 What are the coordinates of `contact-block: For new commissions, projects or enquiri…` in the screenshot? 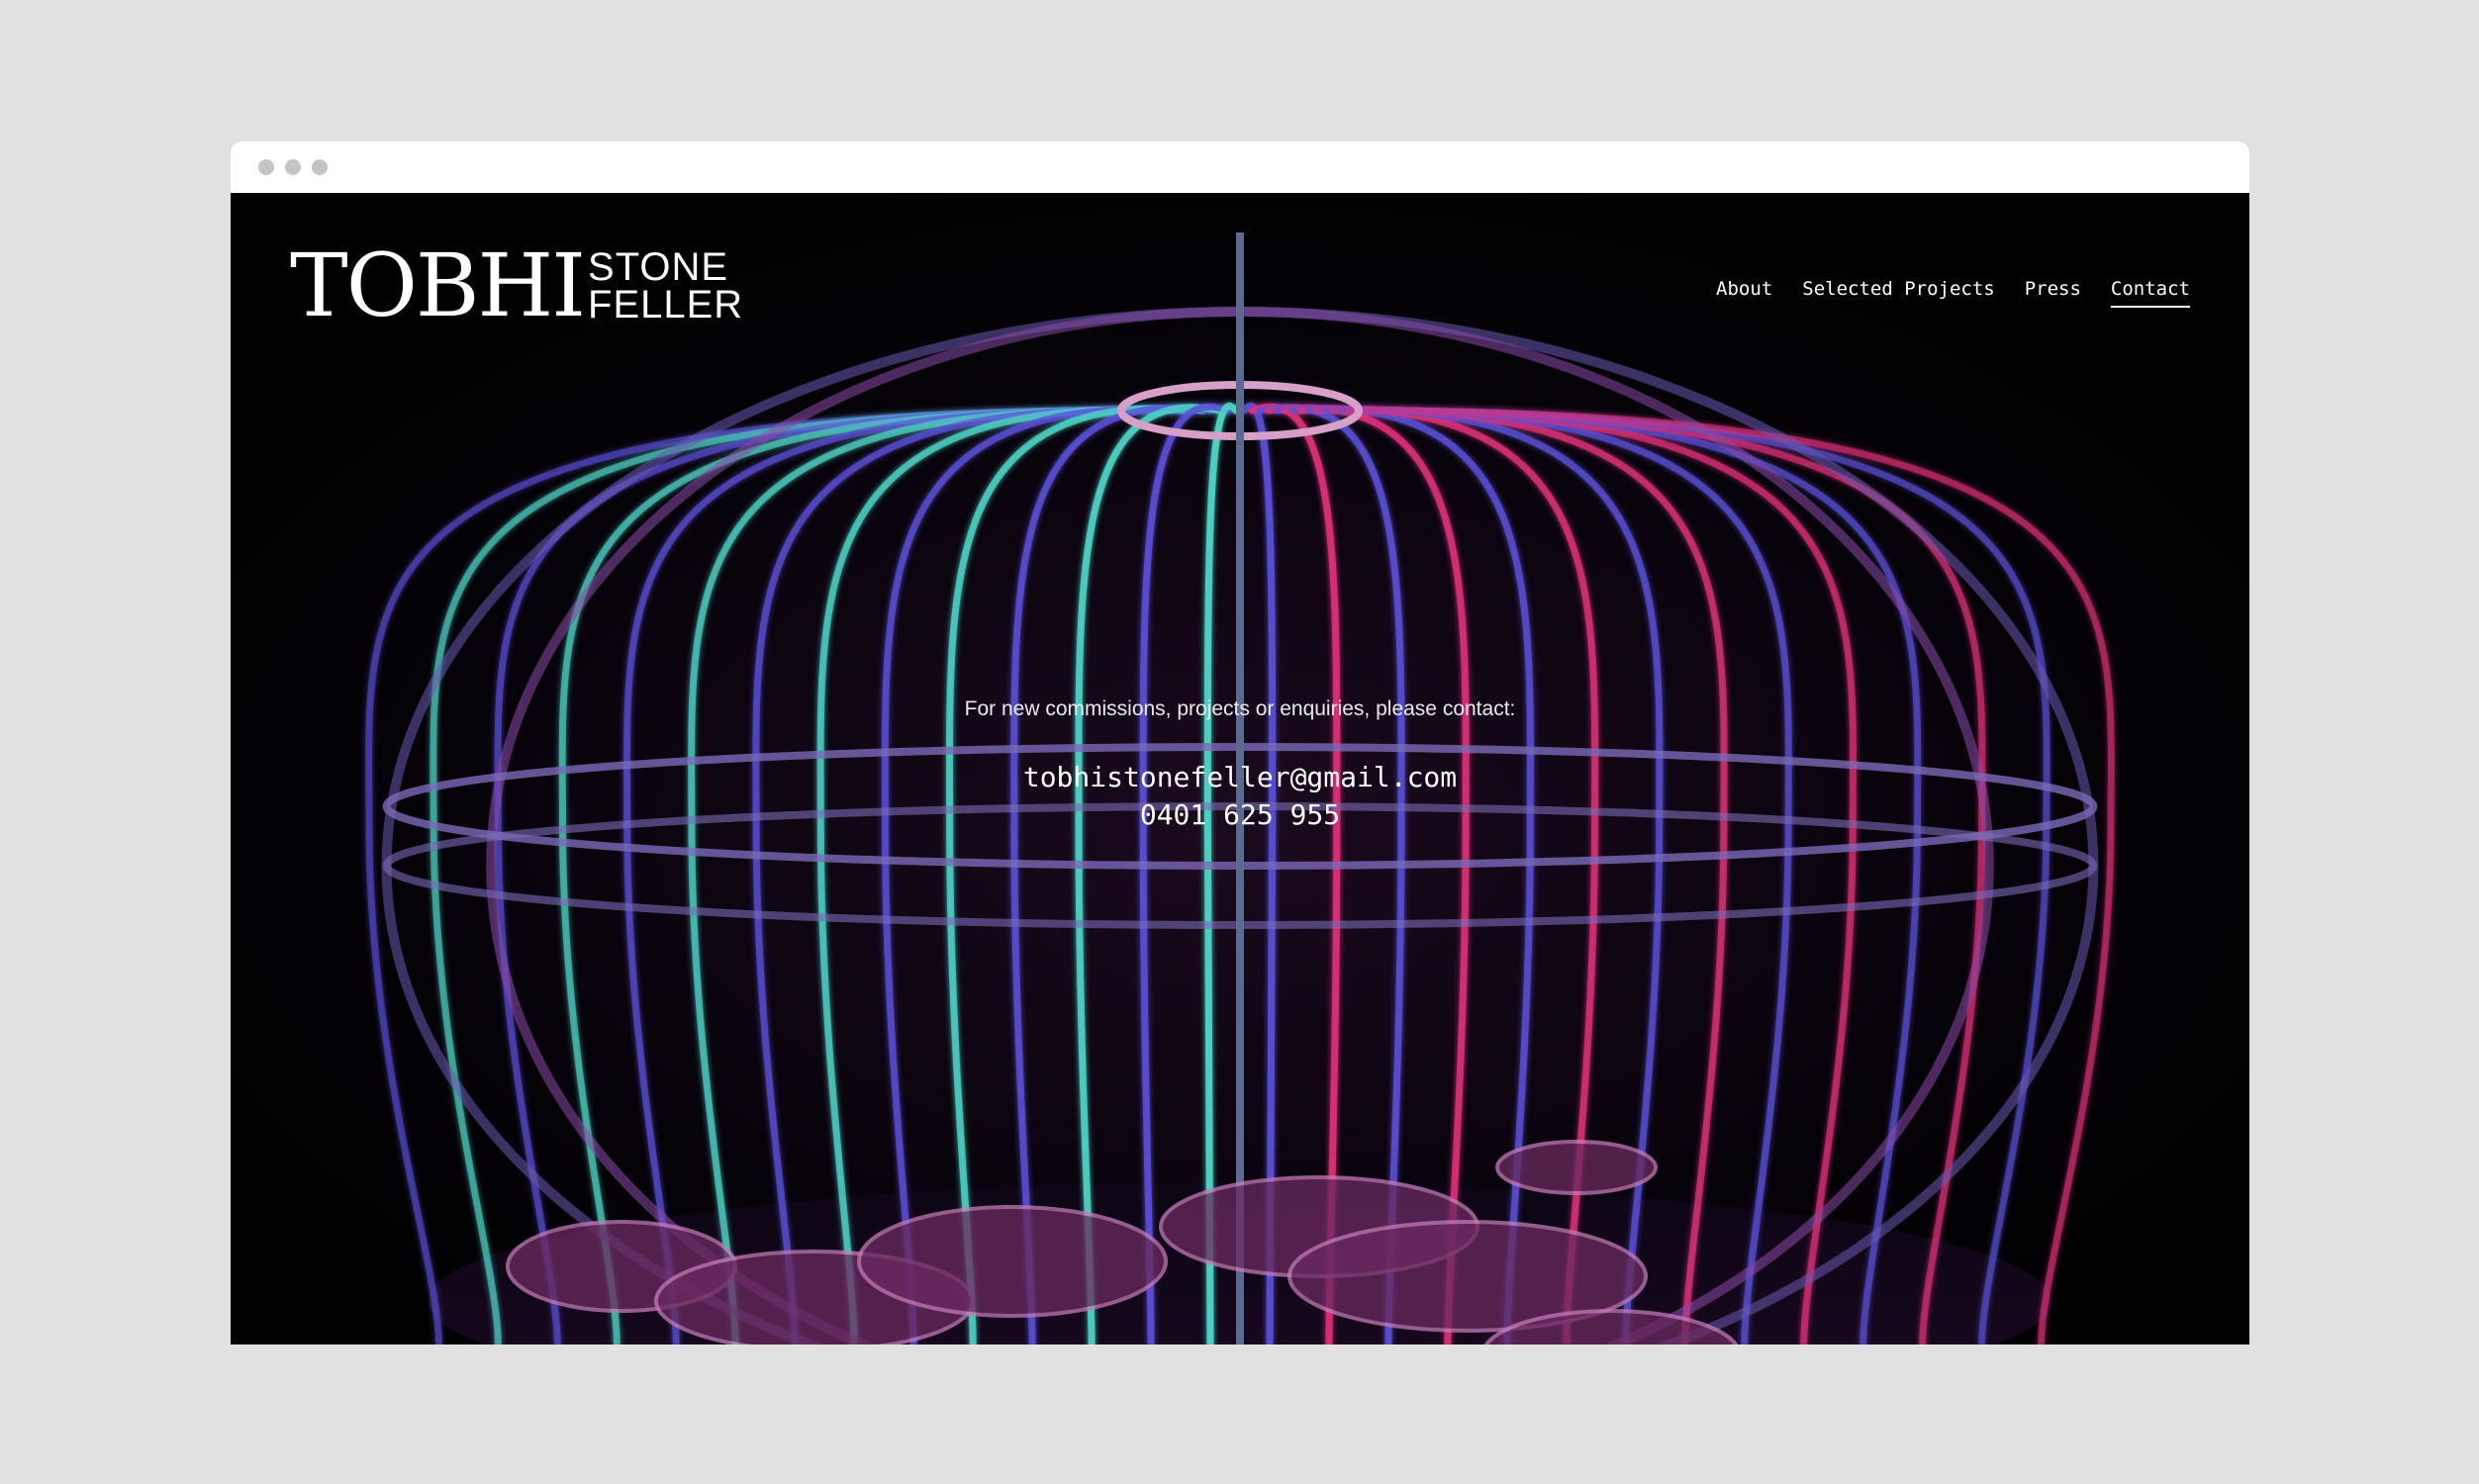 It's located at (1240, 765).